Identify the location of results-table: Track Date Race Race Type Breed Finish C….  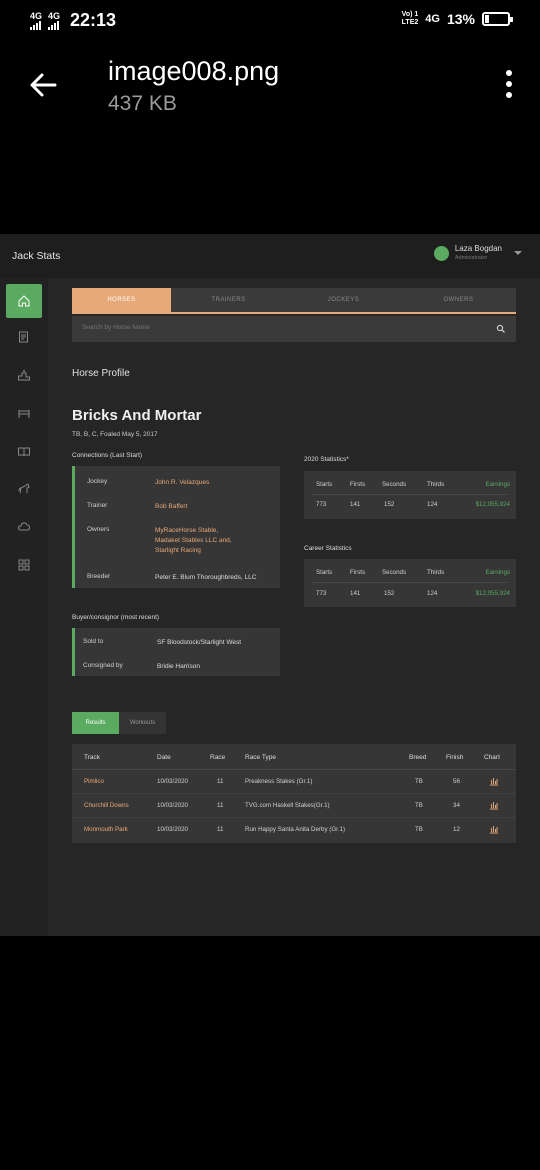
(294, 793).